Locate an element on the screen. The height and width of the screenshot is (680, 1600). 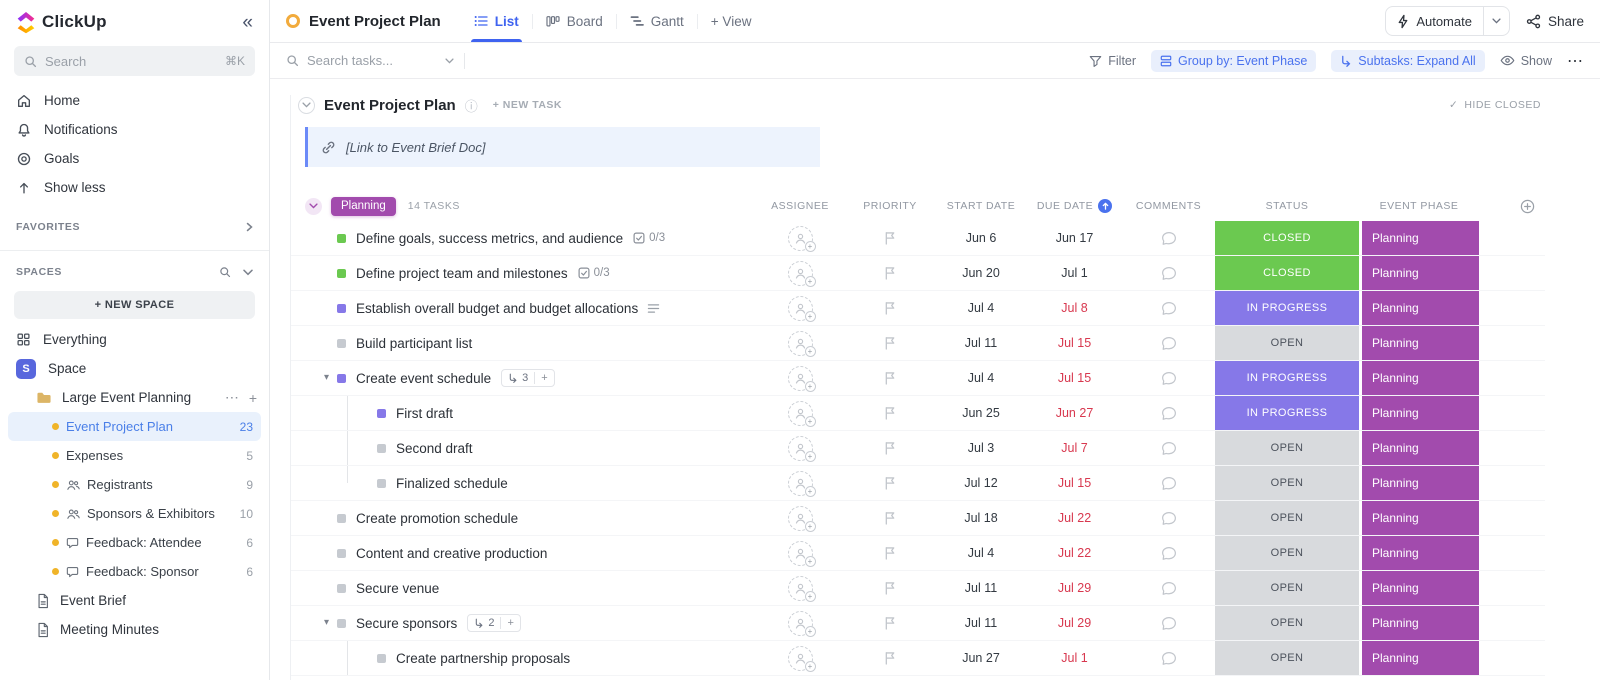
sidebar-collapse-icon: « is located at coordinates (247, 22).